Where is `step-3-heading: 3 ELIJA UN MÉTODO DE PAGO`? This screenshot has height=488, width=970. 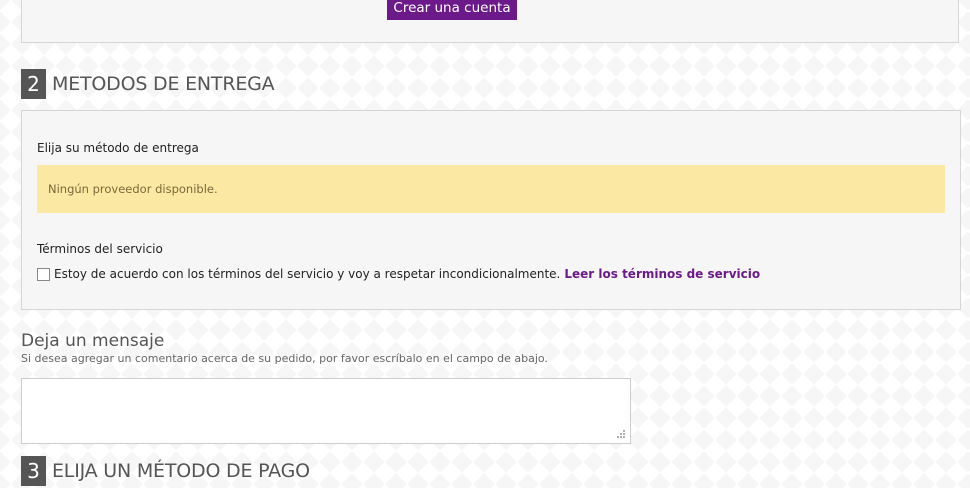 step-3-heading: 3 ELIJA UN MÉTODO DE PAGO is located at coordinates (165, 471).